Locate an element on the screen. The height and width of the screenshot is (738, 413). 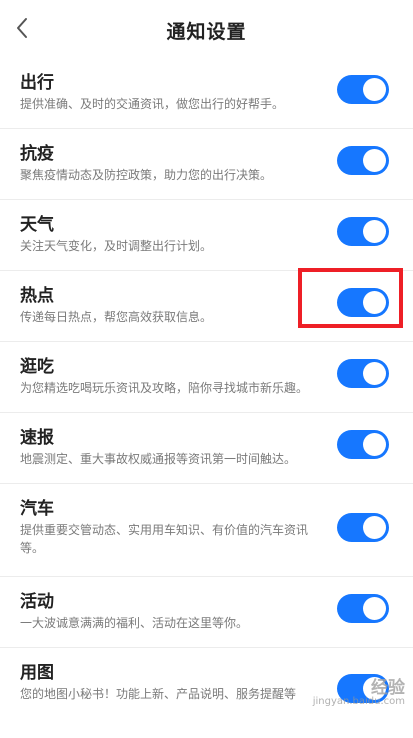
setting-description: 一大波诚意满满的福利、活动在这里等你。 is located at coordinates (134, 623).